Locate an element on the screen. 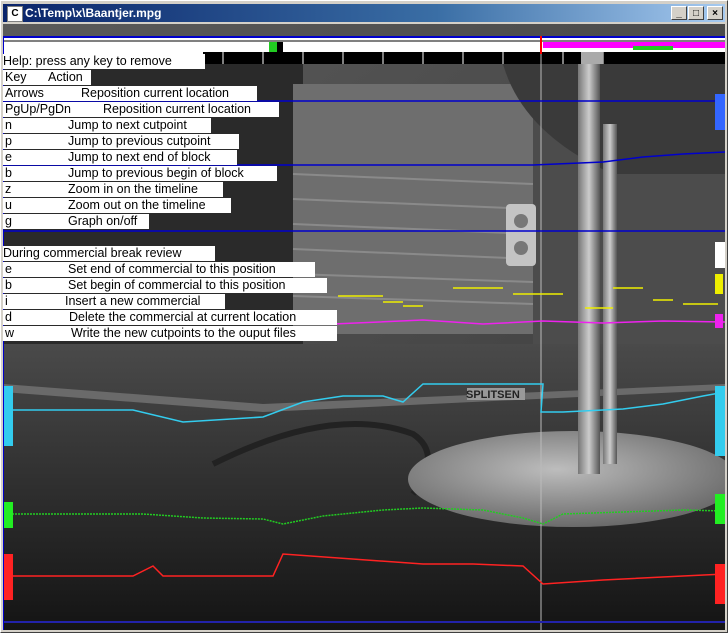 This screenshot has width=728, height=633. app-icon: C is located at coordinates (15, 14).